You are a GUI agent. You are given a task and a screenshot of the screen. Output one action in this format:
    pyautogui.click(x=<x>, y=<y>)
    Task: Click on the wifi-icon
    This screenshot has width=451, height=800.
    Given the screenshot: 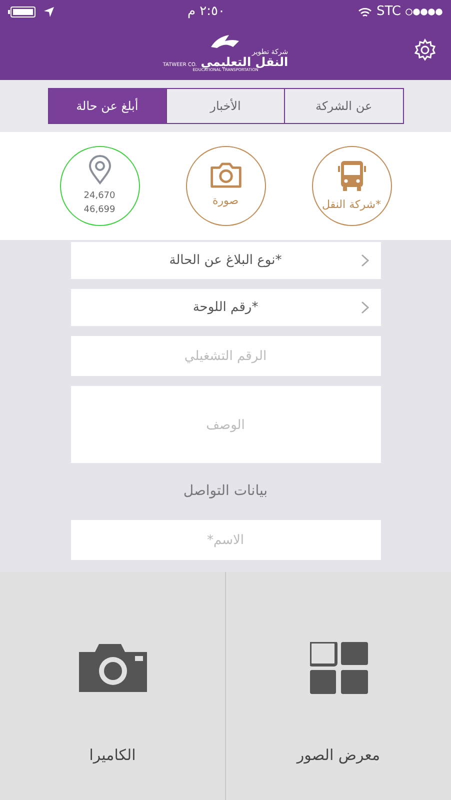 What is the action you would take?
    pyautogui.click(x=365, y=12)
    